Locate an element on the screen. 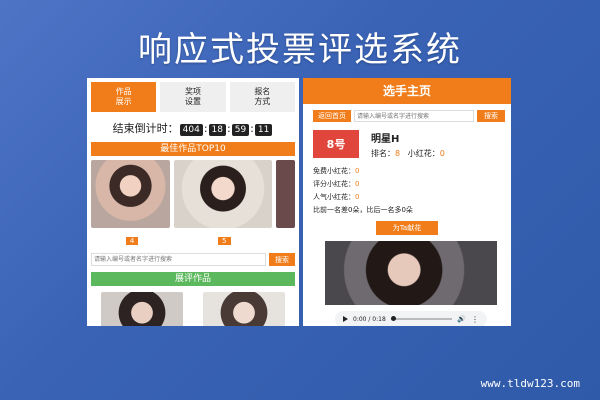  audio-progress is located at coordinates (421, 318).